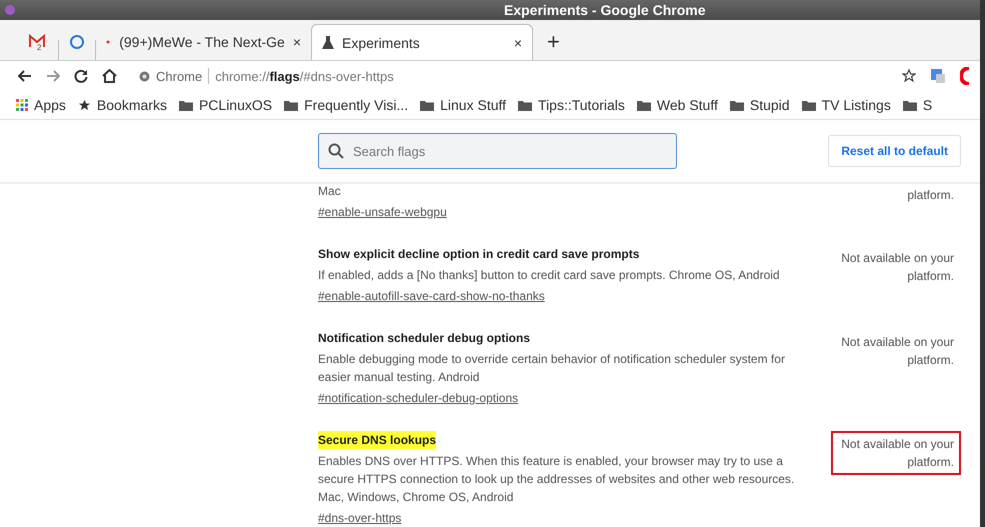  Describe the element at coordinates (360, 518) in the screenshot. I see `flag-link: #dns-over-https` at that location.